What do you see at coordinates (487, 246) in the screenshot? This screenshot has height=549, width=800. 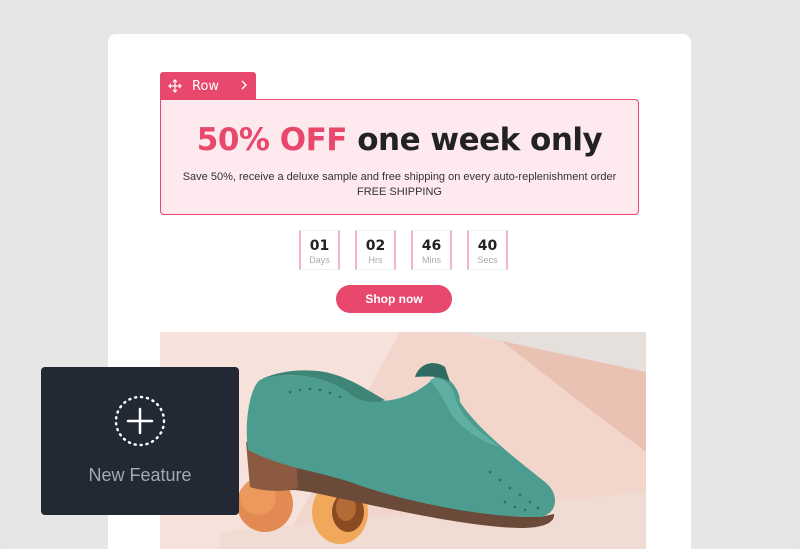 I see `countdown-value: 40` at bounding box center [487, 246].